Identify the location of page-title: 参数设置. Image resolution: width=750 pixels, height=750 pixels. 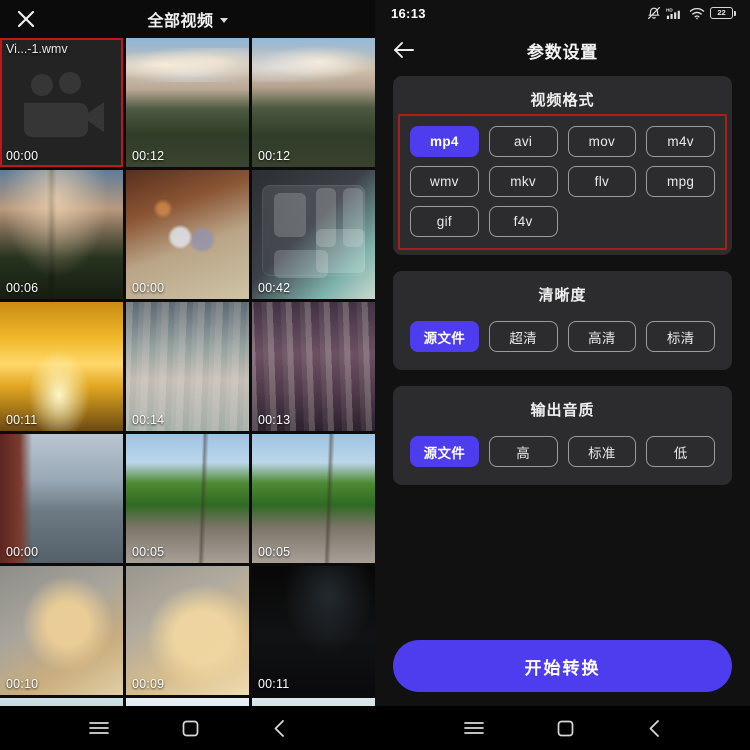
(562, 52).